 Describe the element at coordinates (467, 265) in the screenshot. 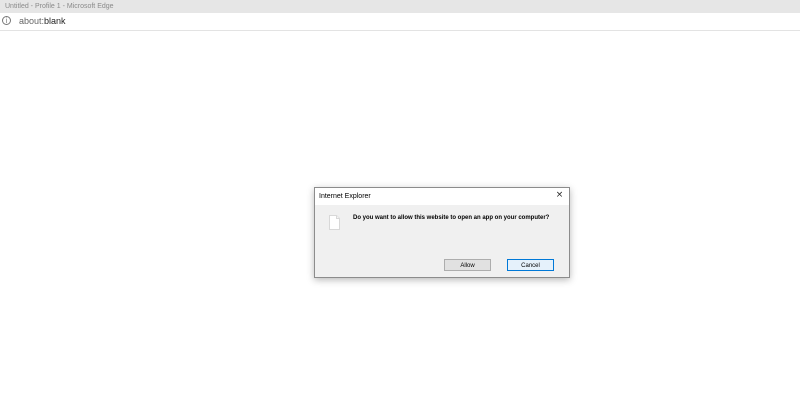

I see `allow-button: Allow` at that location.